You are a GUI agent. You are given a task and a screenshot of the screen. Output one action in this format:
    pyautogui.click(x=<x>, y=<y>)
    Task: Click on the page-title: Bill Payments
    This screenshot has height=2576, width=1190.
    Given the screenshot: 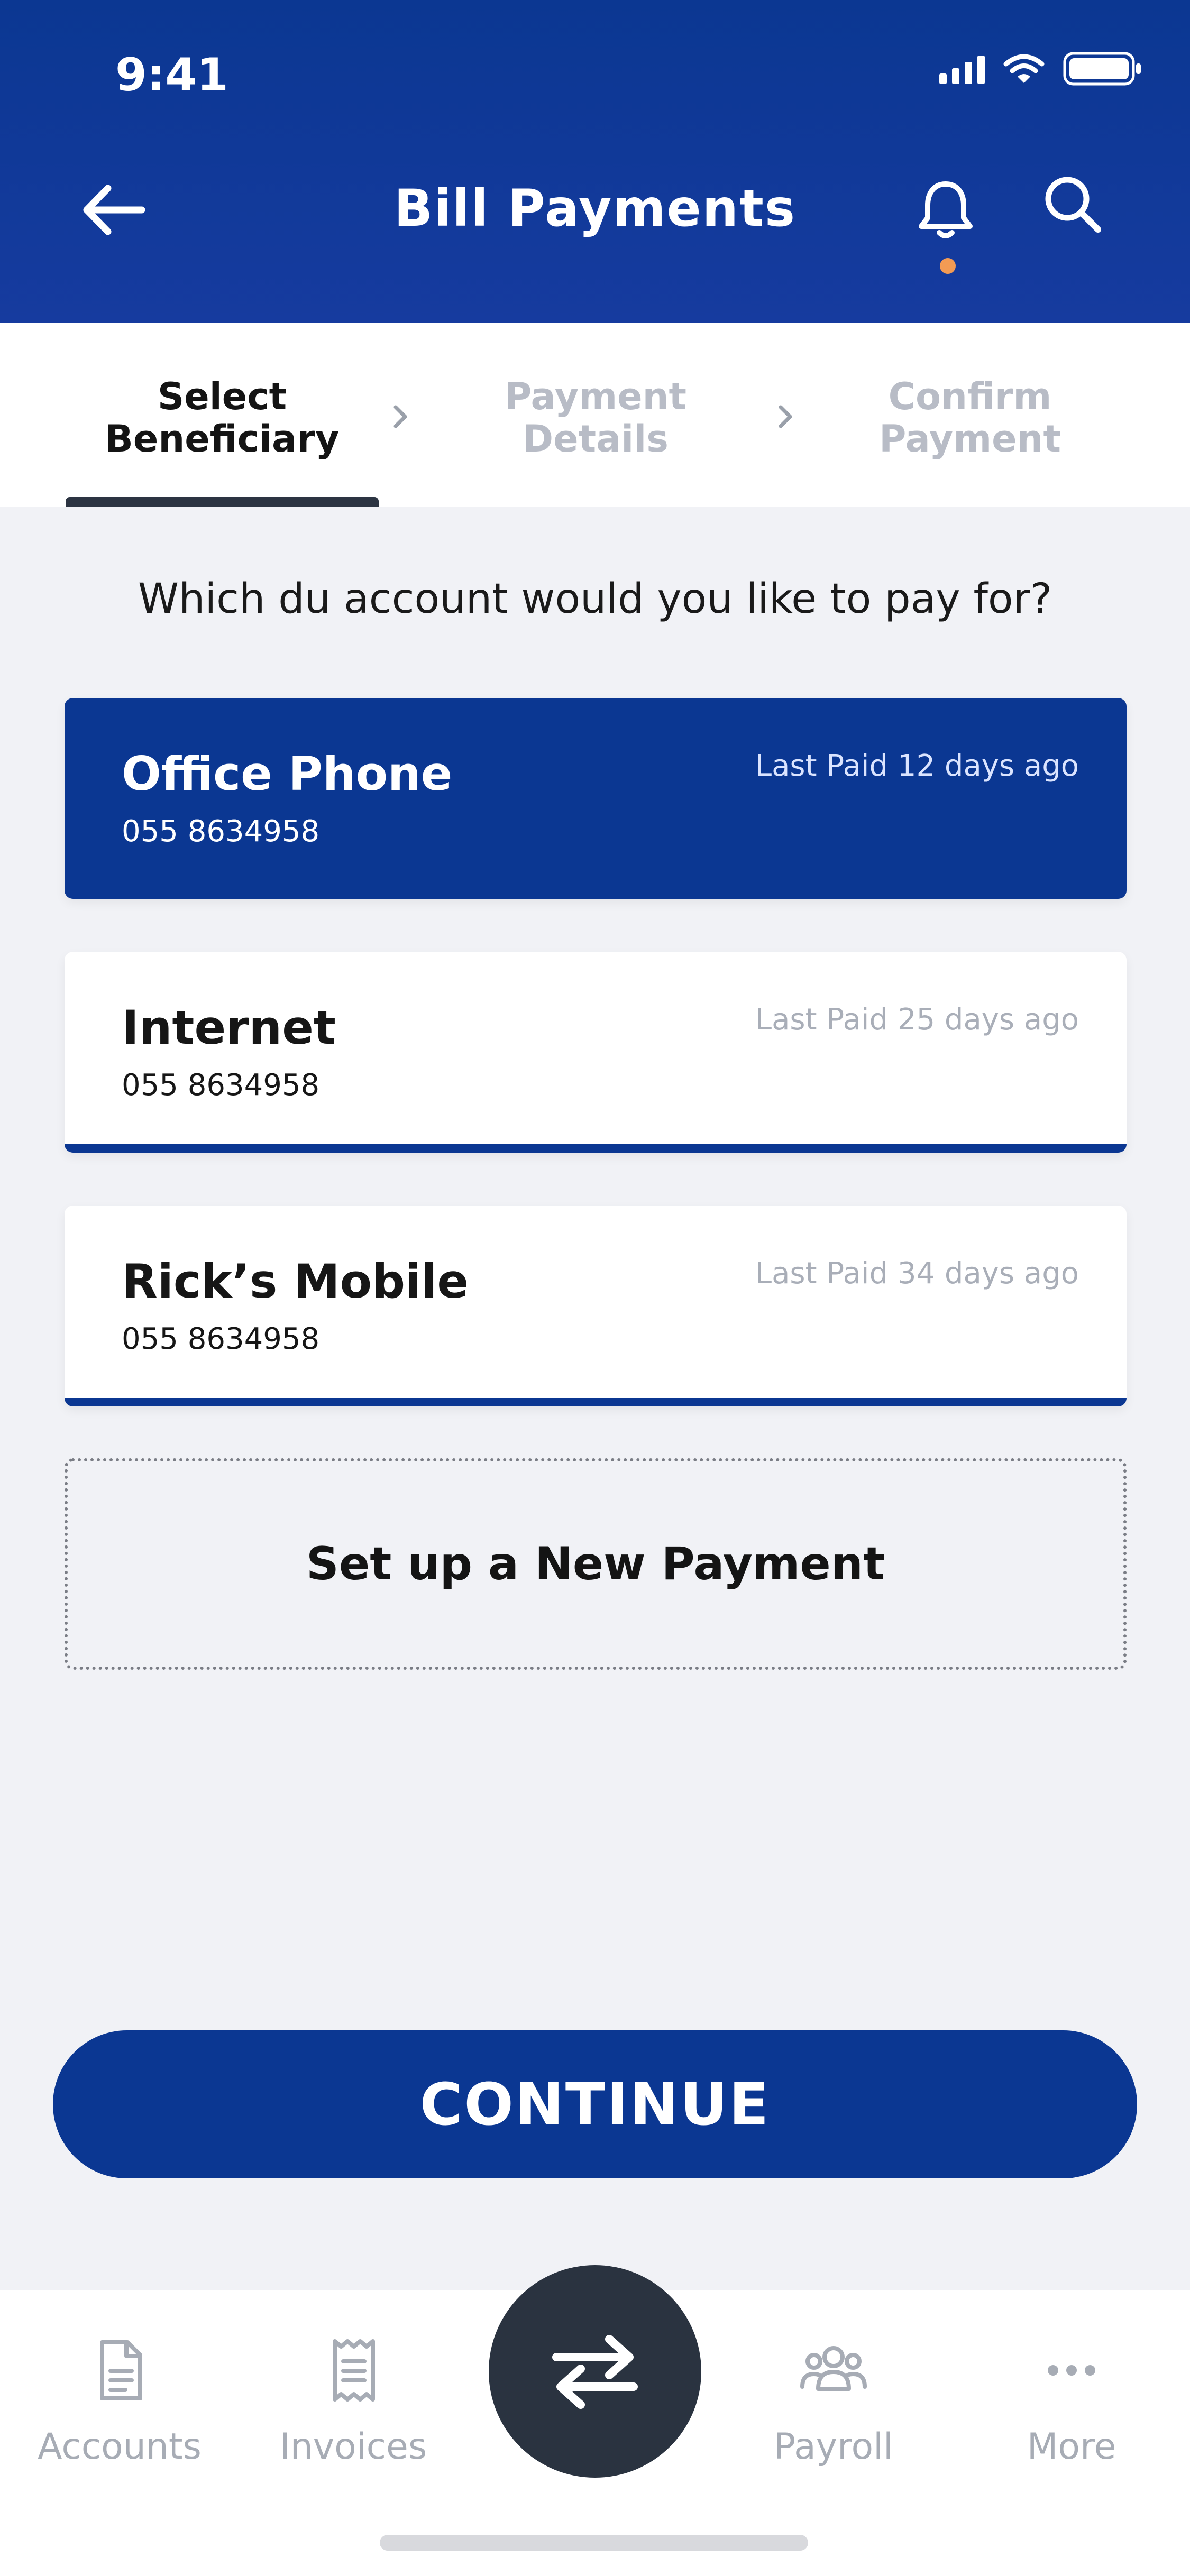 What is the action you would take?
    pyautogui.click(x=594, y=208)
    